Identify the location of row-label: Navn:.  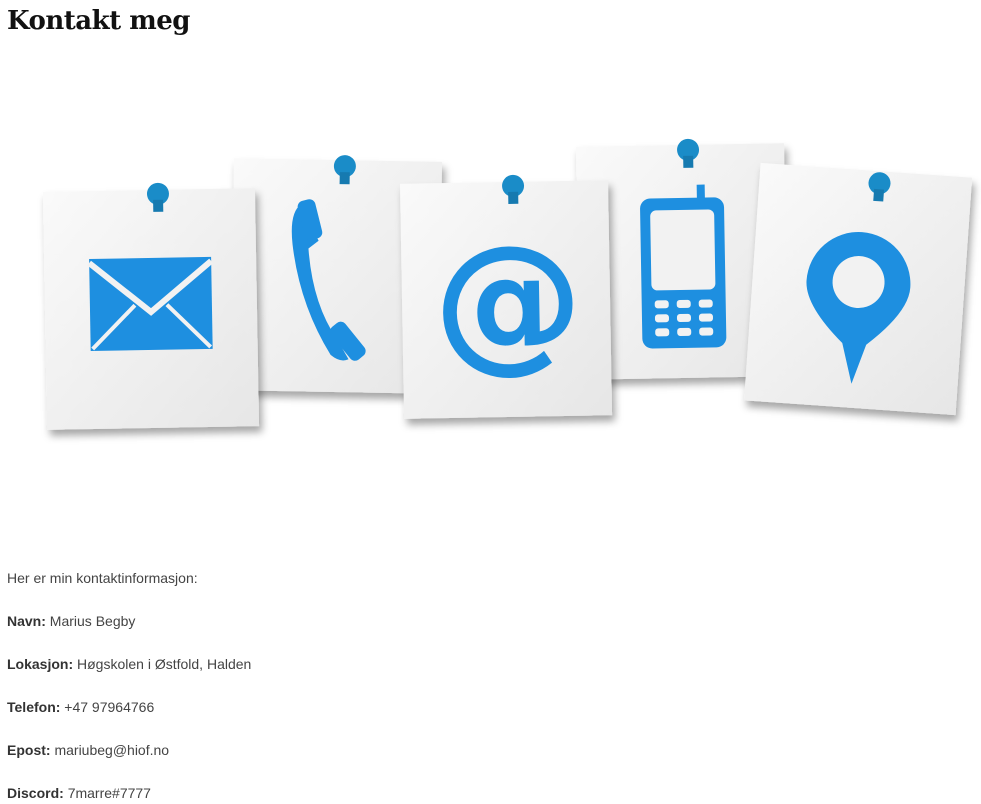
(26, 621).